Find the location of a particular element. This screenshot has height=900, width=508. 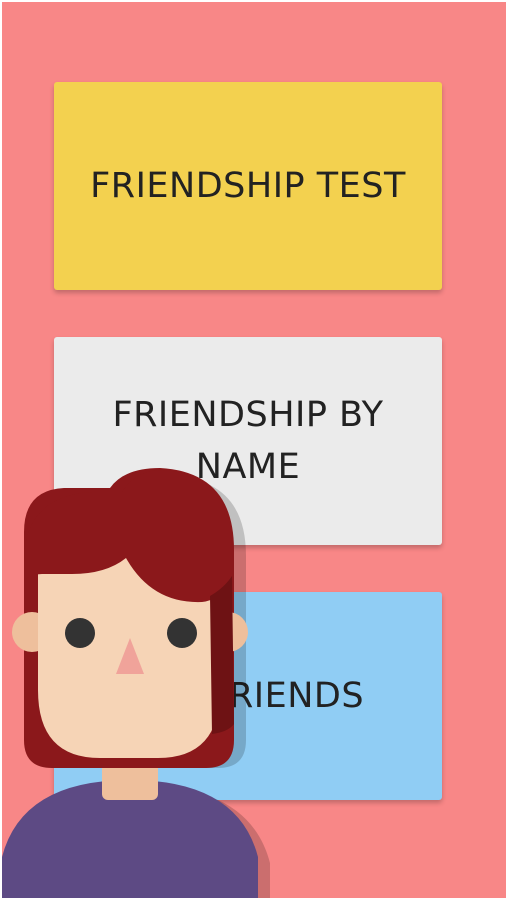

friendship-test-label: FRIENDSHIP TEST is located at coordinates (248, 186).